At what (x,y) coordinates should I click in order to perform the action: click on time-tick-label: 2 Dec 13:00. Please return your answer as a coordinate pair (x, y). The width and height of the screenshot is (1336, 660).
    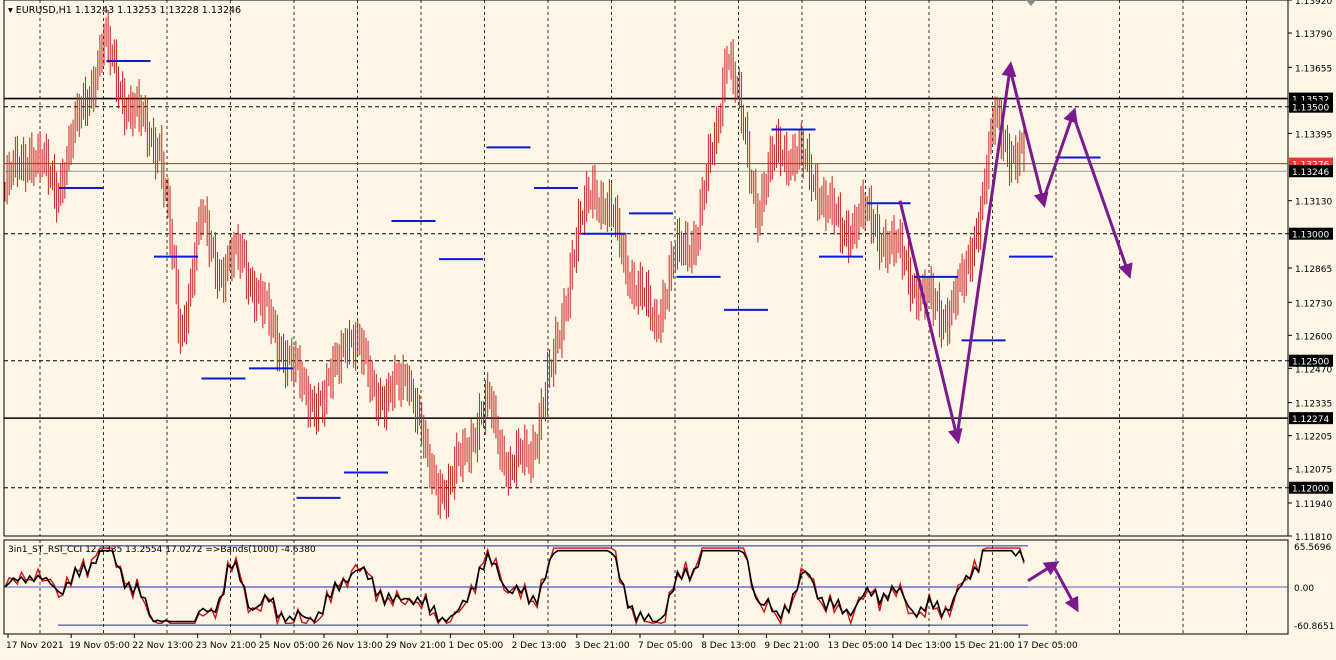
    Looking at the image, I should click on (539, 646).